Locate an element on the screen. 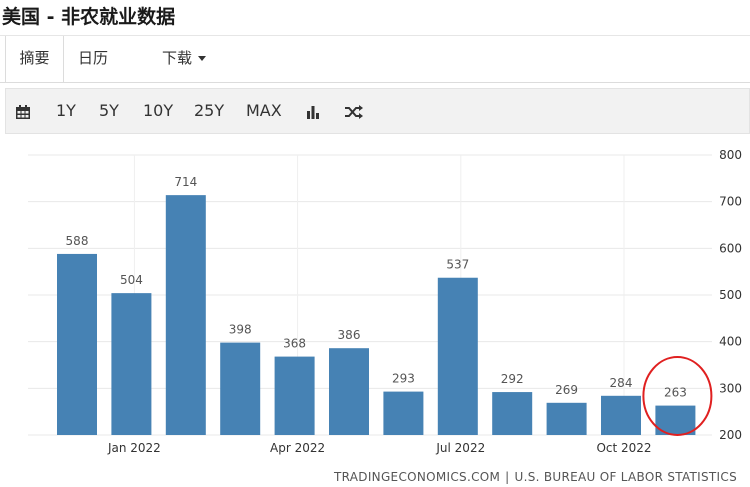 The height and width of the screenshot is (487, 750). tab-calendar: 日历 is located at coordinates (93, 59).